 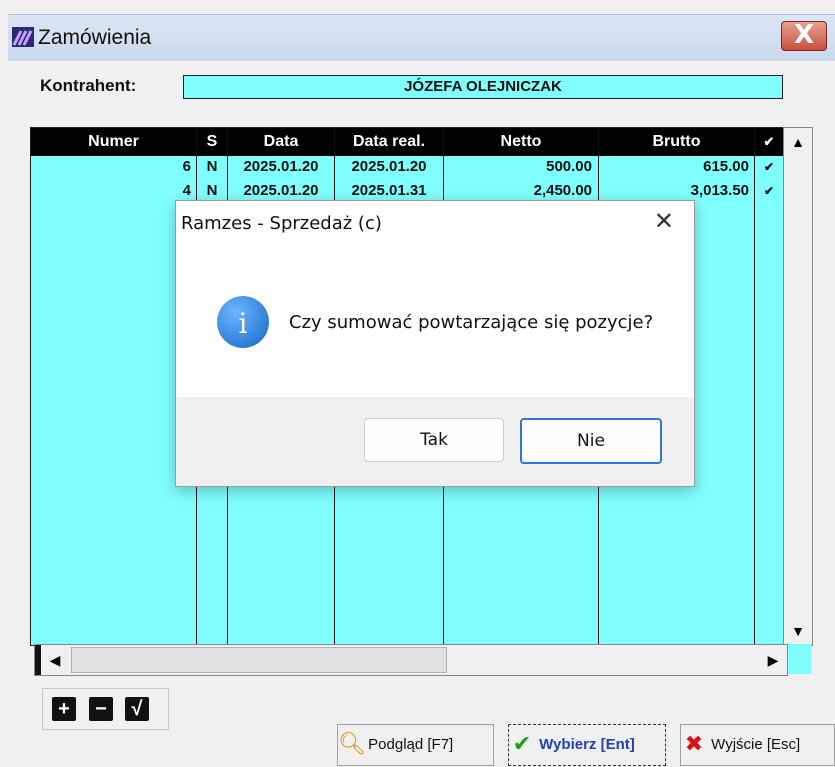 What do you see at coordinates (411, 744) in the screenshot?
I see `preview-label: Podgląd [F7]` at bounding box center [411, 744].